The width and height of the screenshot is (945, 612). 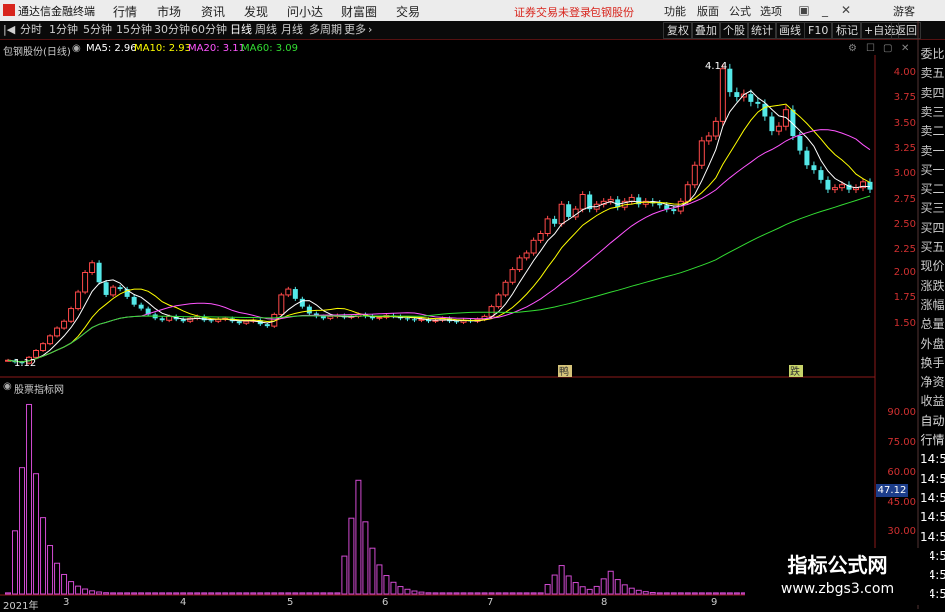 What do you see at coordinates (932, 208) in the screenshot?
I see `sidebar-cell: 买三` at bounding box center [932, 208].